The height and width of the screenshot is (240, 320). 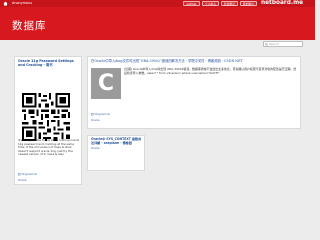 I want to click on page-header: 数据库, so click(x=157, y=23).